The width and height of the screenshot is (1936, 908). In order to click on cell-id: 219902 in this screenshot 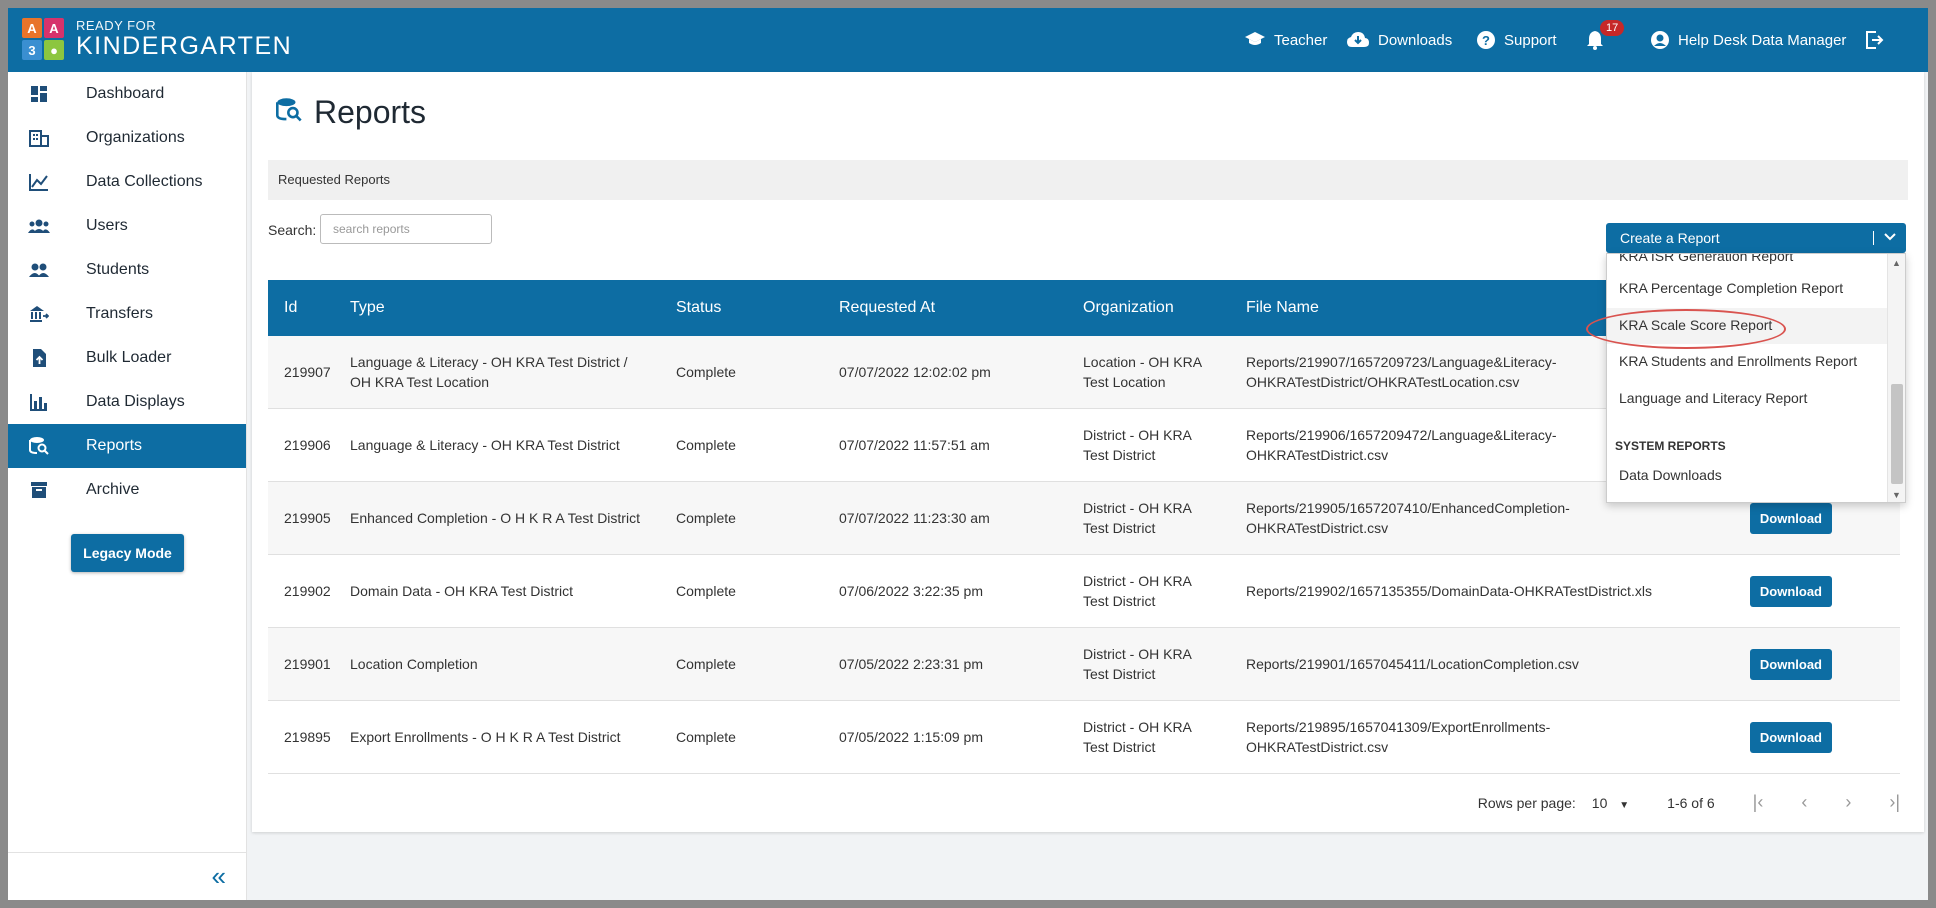, I will do `click(309, 591)`.